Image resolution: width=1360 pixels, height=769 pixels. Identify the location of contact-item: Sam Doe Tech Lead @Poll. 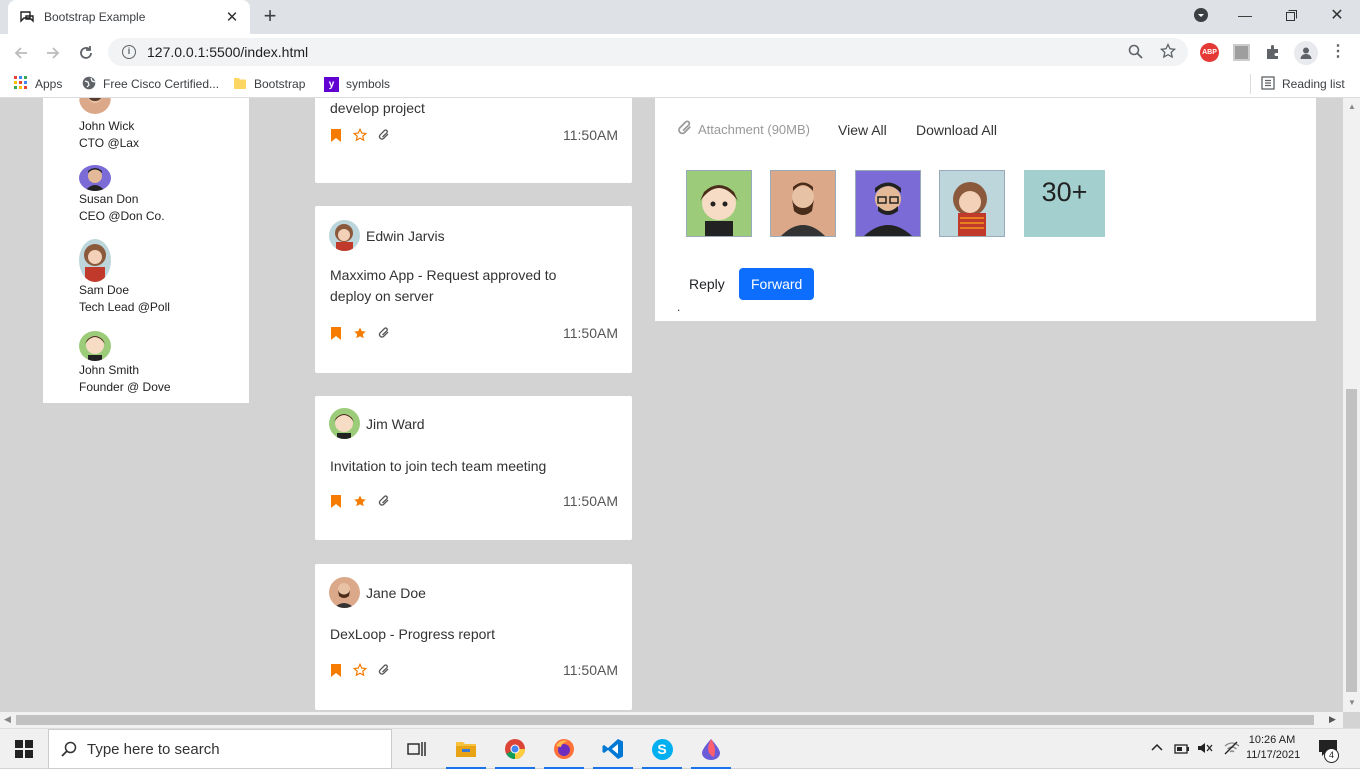
(124, 299).